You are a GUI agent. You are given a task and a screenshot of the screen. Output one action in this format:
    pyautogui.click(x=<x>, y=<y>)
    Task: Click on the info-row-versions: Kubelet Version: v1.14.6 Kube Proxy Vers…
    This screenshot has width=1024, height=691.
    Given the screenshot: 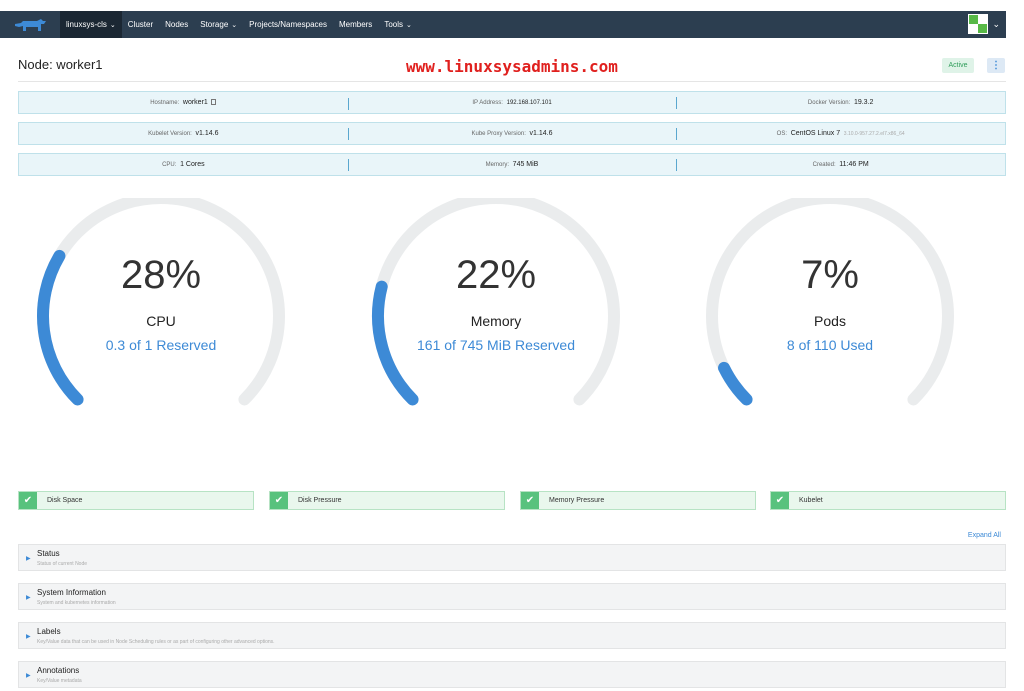 What is the action you would take?
    pyautogui.click(x=512, y=133)
    